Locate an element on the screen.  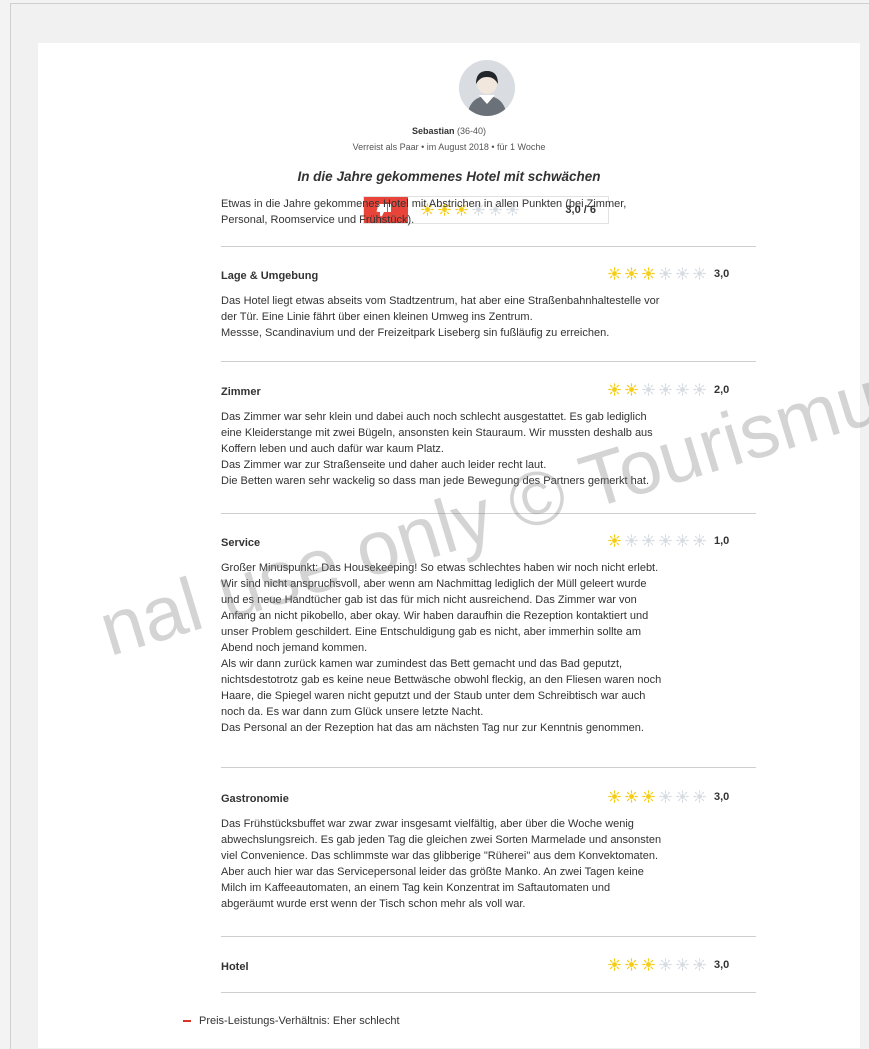
section-rating-gastronomy: 3,0 is located at coordinates (671, 796).